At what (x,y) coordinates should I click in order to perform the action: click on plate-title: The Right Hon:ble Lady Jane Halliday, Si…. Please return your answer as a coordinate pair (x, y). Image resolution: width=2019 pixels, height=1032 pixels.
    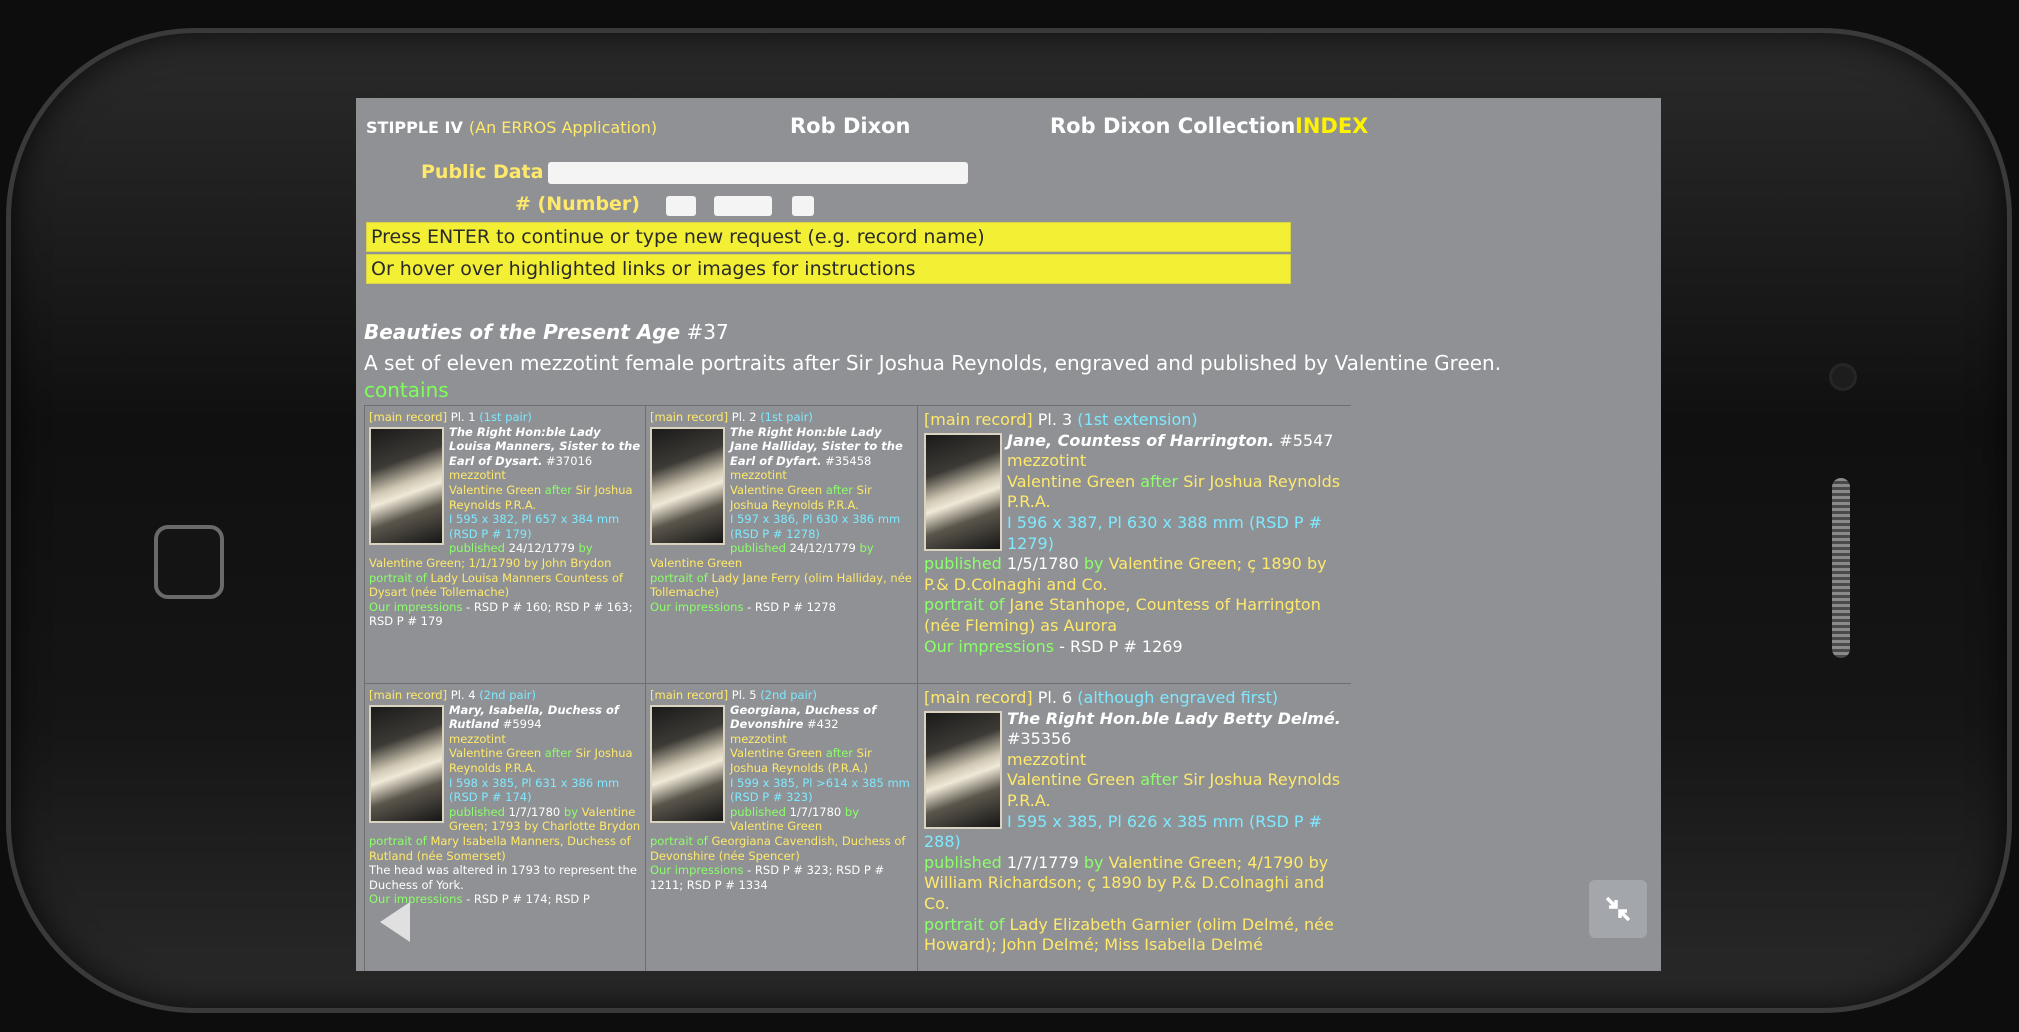
    Looking at the image, I should click on (816, 446).